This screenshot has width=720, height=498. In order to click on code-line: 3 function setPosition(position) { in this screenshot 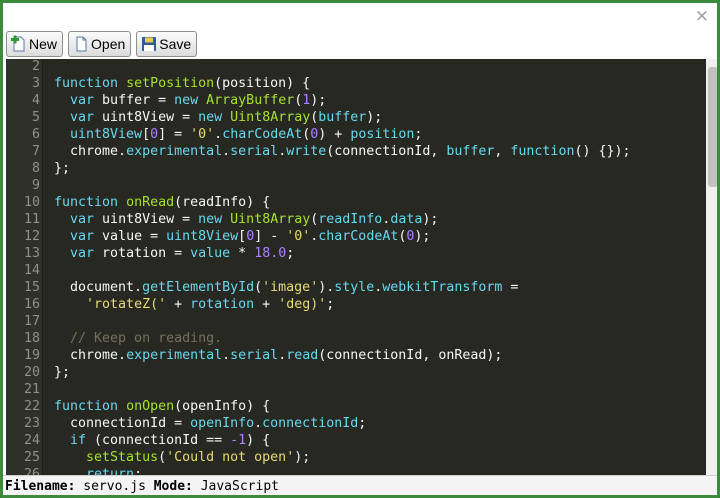, I will do `click(356, 83)`.